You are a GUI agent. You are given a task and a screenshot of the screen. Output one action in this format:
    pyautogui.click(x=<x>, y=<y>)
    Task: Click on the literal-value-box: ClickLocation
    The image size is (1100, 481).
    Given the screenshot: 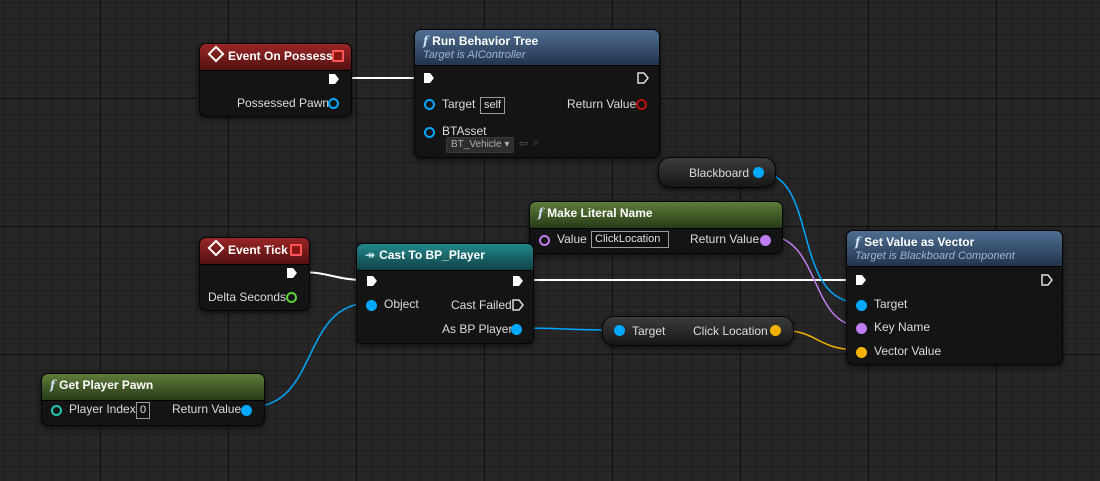 What is the action you would take?
    pyautogui.click(x=630, y=239)
    